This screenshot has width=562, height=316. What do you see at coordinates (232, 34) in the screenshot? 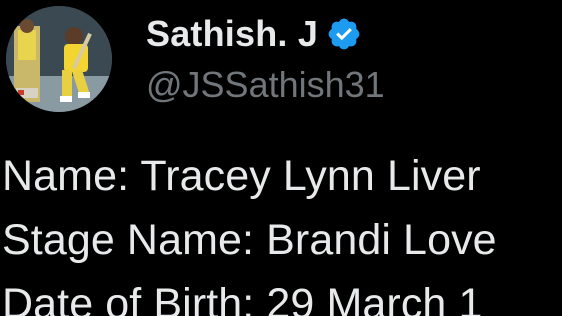
I see `display-name: Sathish. J` at bounding box center [232, 34].